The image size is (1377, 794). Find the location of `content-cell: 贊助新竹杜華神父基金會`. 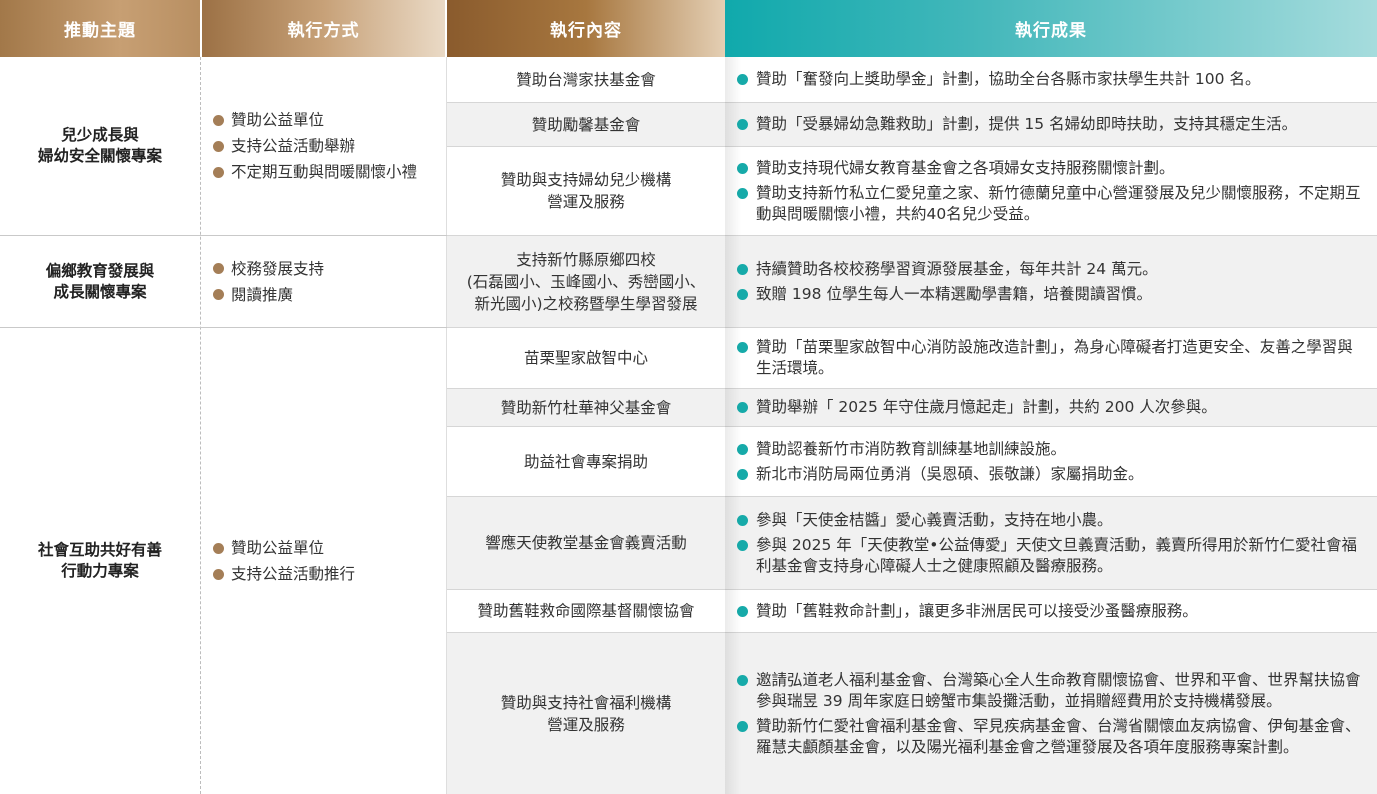

content-cell: 贊助新竹杜華神父基金會 is located at coordinates (586, 407).